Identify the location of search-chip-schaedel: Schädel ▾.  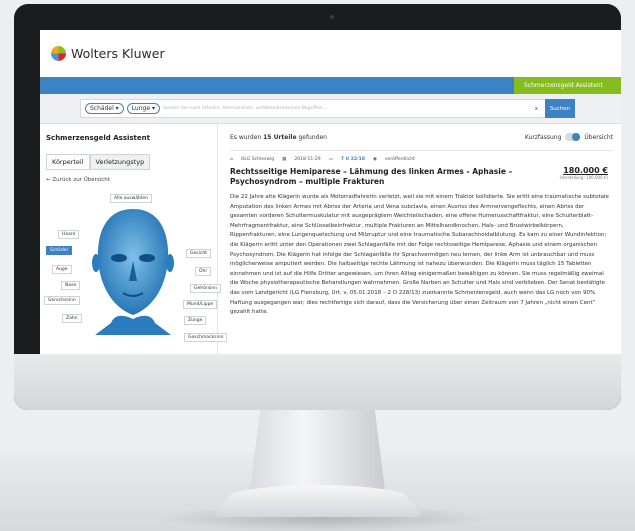
(104, 108).